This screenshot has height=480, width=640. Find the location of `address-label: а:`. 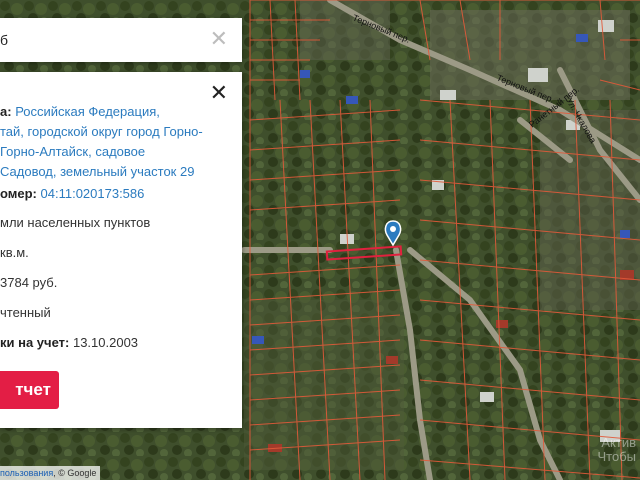

address-label: а: is located at coordinates (6, 111).